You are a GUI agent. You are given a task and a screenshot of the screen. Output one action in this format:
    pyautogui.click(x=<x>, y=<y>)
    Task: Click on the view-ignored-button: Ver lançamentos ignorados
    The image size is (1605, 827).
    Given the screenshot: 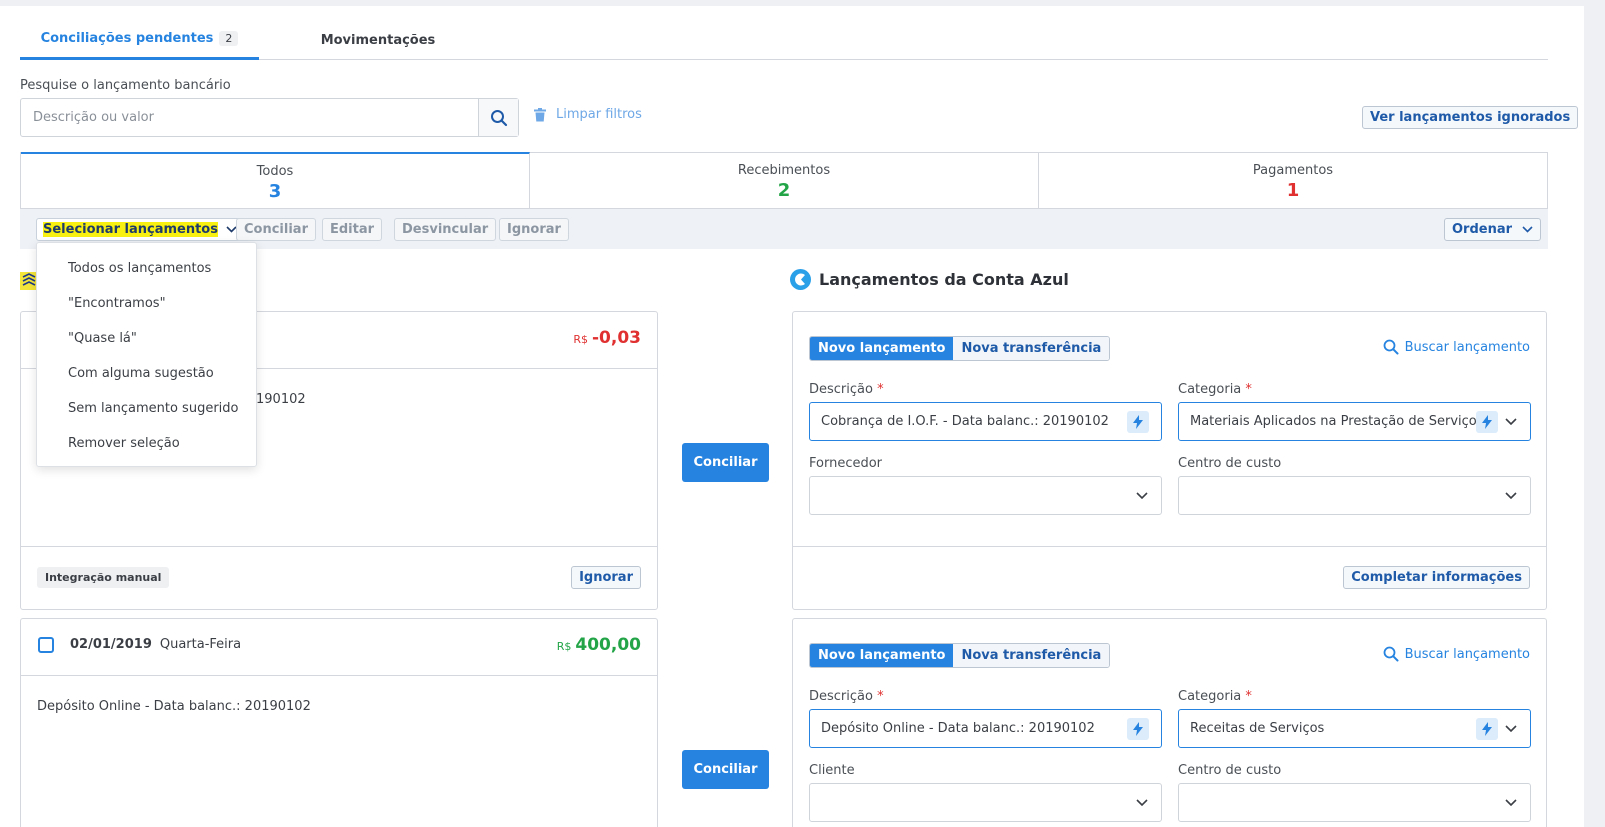 What is the action you would take?
    pyautogui.click(x=1470, y=117)
    